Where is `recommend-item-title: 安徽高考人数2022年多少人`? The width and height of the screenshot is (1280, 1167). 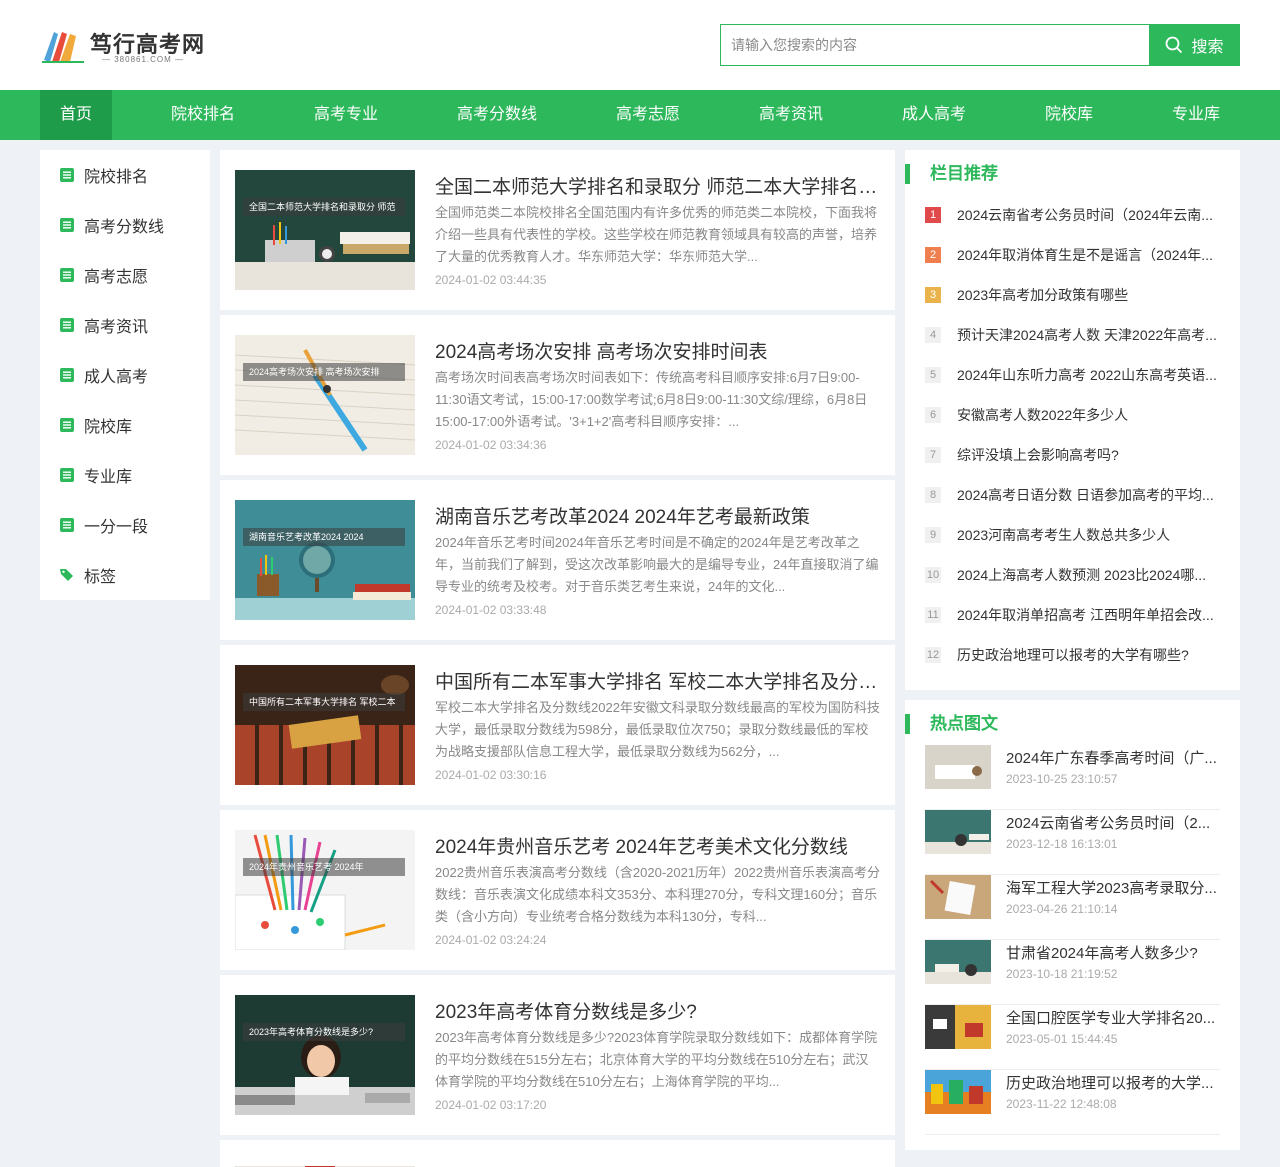 recommend-item-title: 安徽高考人数2022年多少人 is located at coordinates (1088, 415).